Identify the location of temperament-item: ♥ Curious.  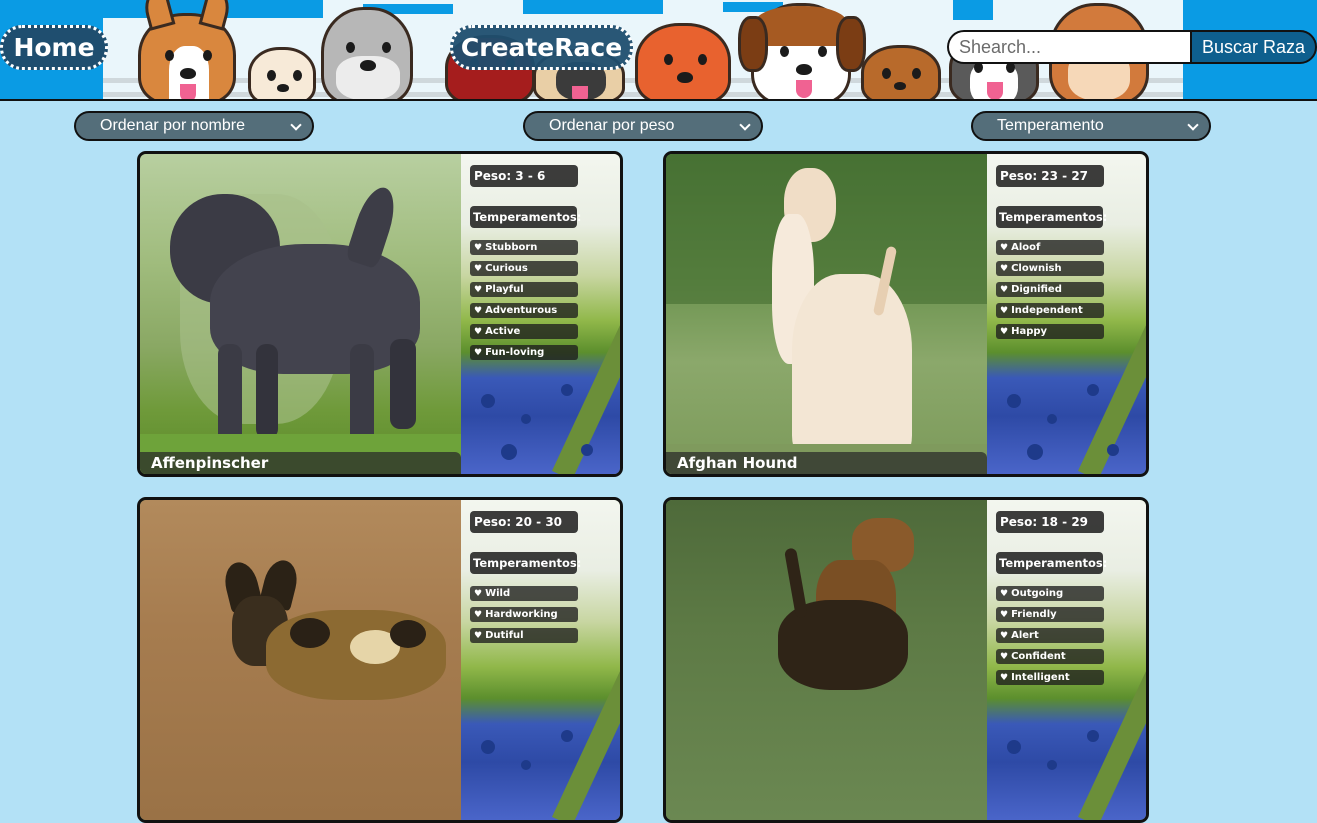
(524, 268).